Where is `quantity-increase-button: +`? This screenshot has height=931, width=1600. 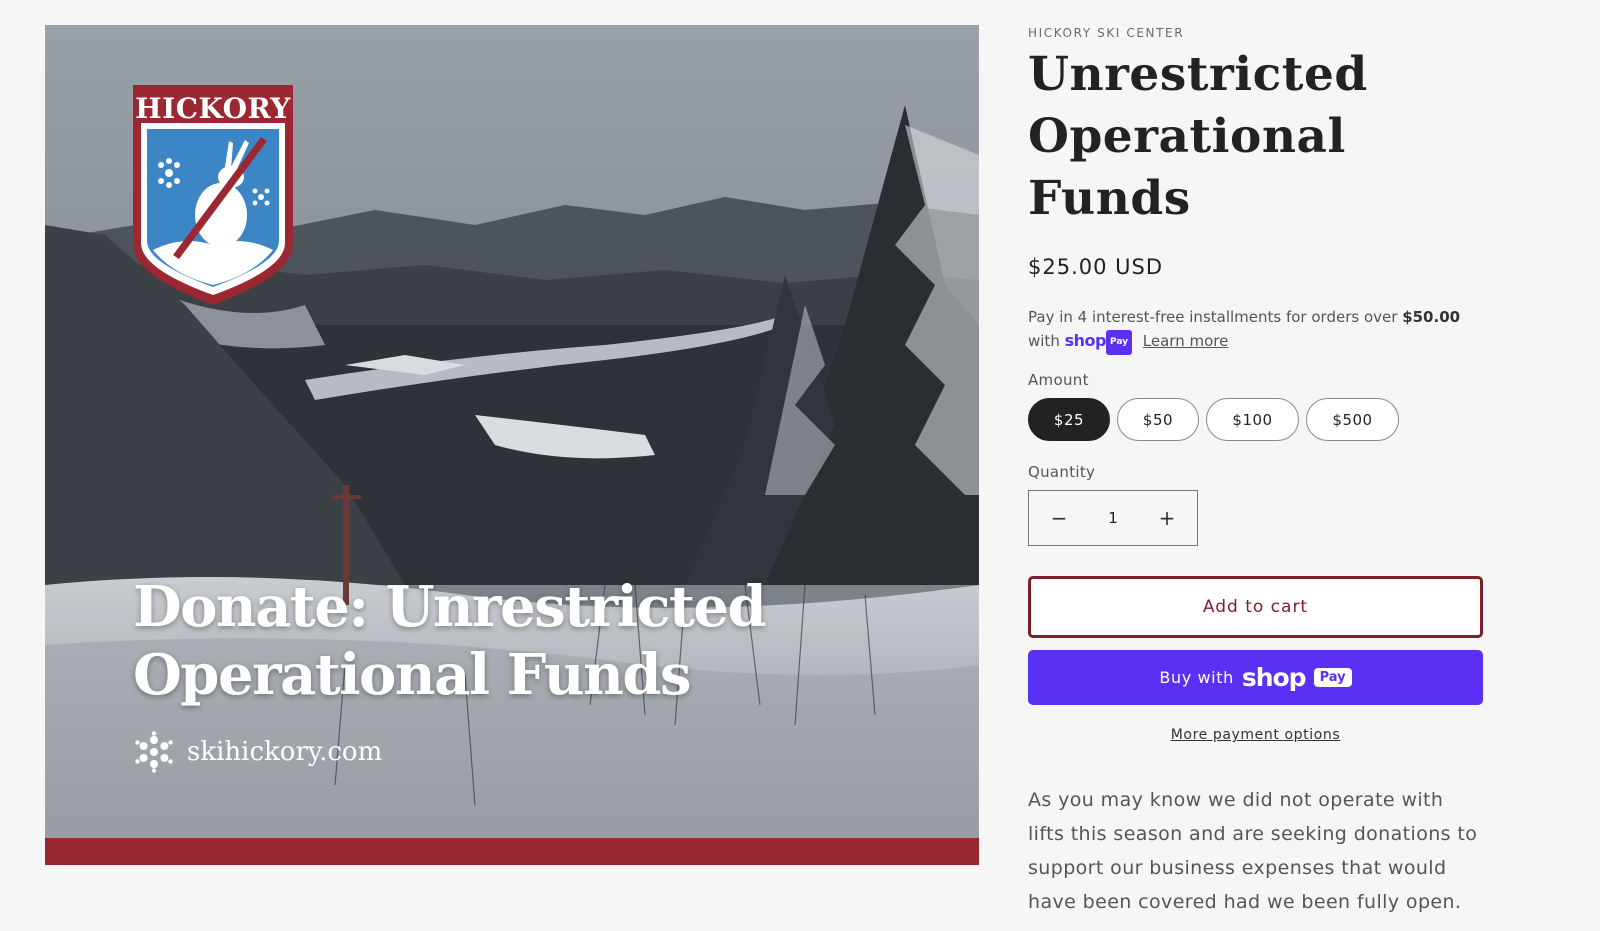
quantity-increase-button: + is located at coordinates (1167, 518).